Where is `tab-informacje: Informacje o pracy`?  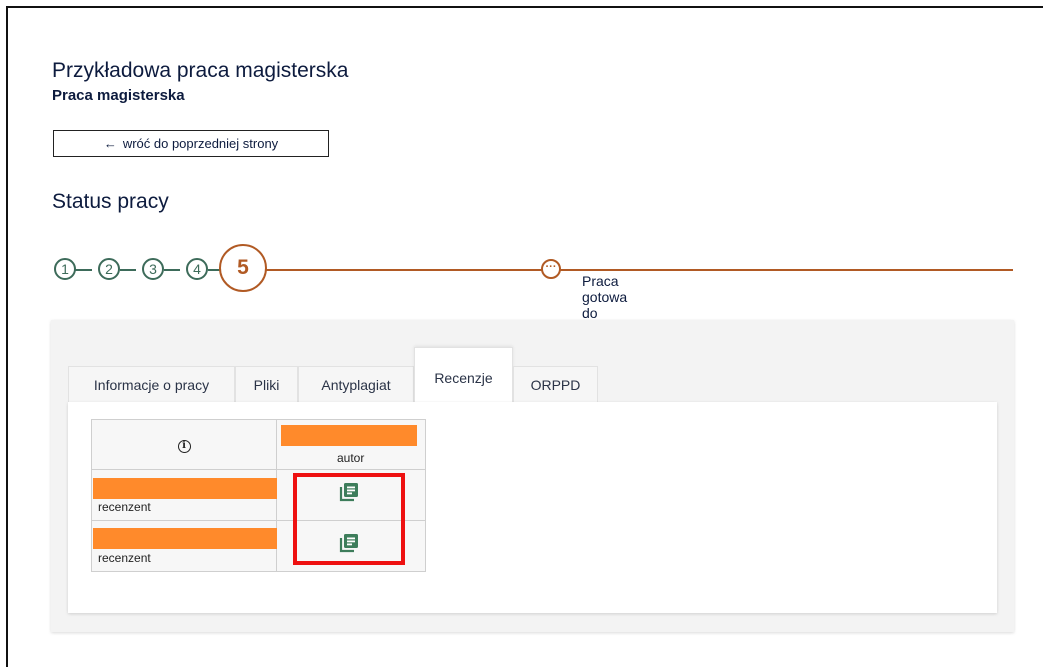 tab-informacje: Informacje o pracy is located at coordinates (151, 384).